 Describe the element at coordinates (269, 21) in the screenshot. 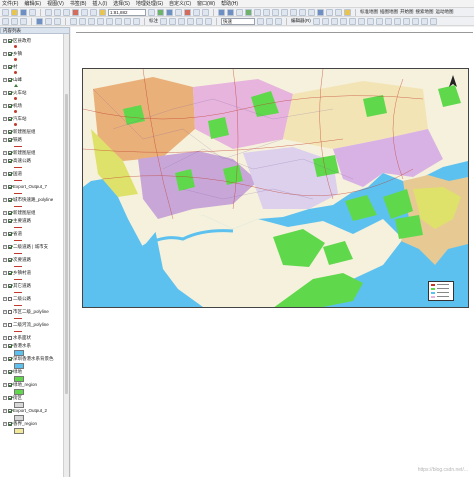

I see `line-icon` at that location.